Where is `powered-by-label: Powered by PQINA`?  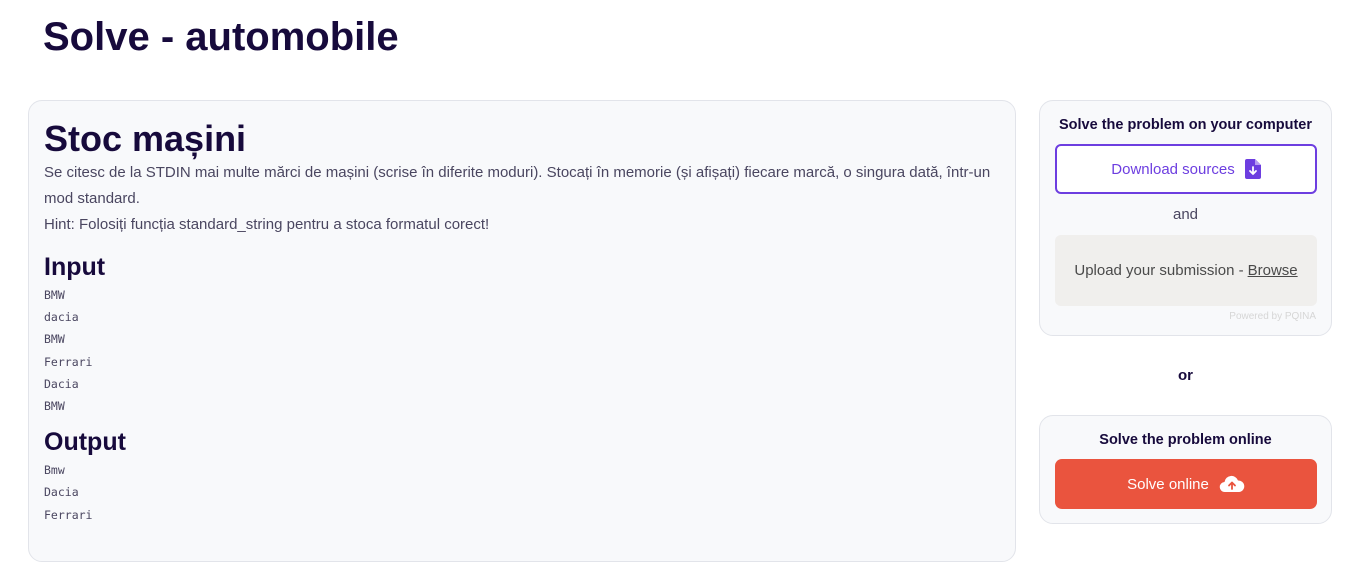 powered-by-label: Powered by PQINA is located at coordinates (1272, 316).